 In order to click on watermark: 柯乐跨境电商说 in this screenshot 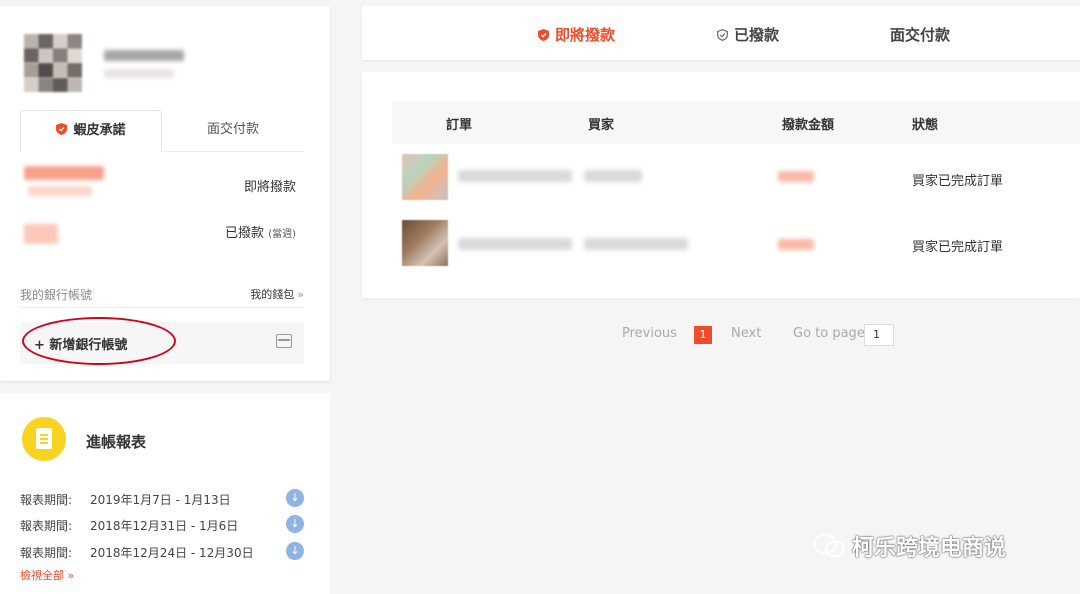, I will do `click(909, 546)`.